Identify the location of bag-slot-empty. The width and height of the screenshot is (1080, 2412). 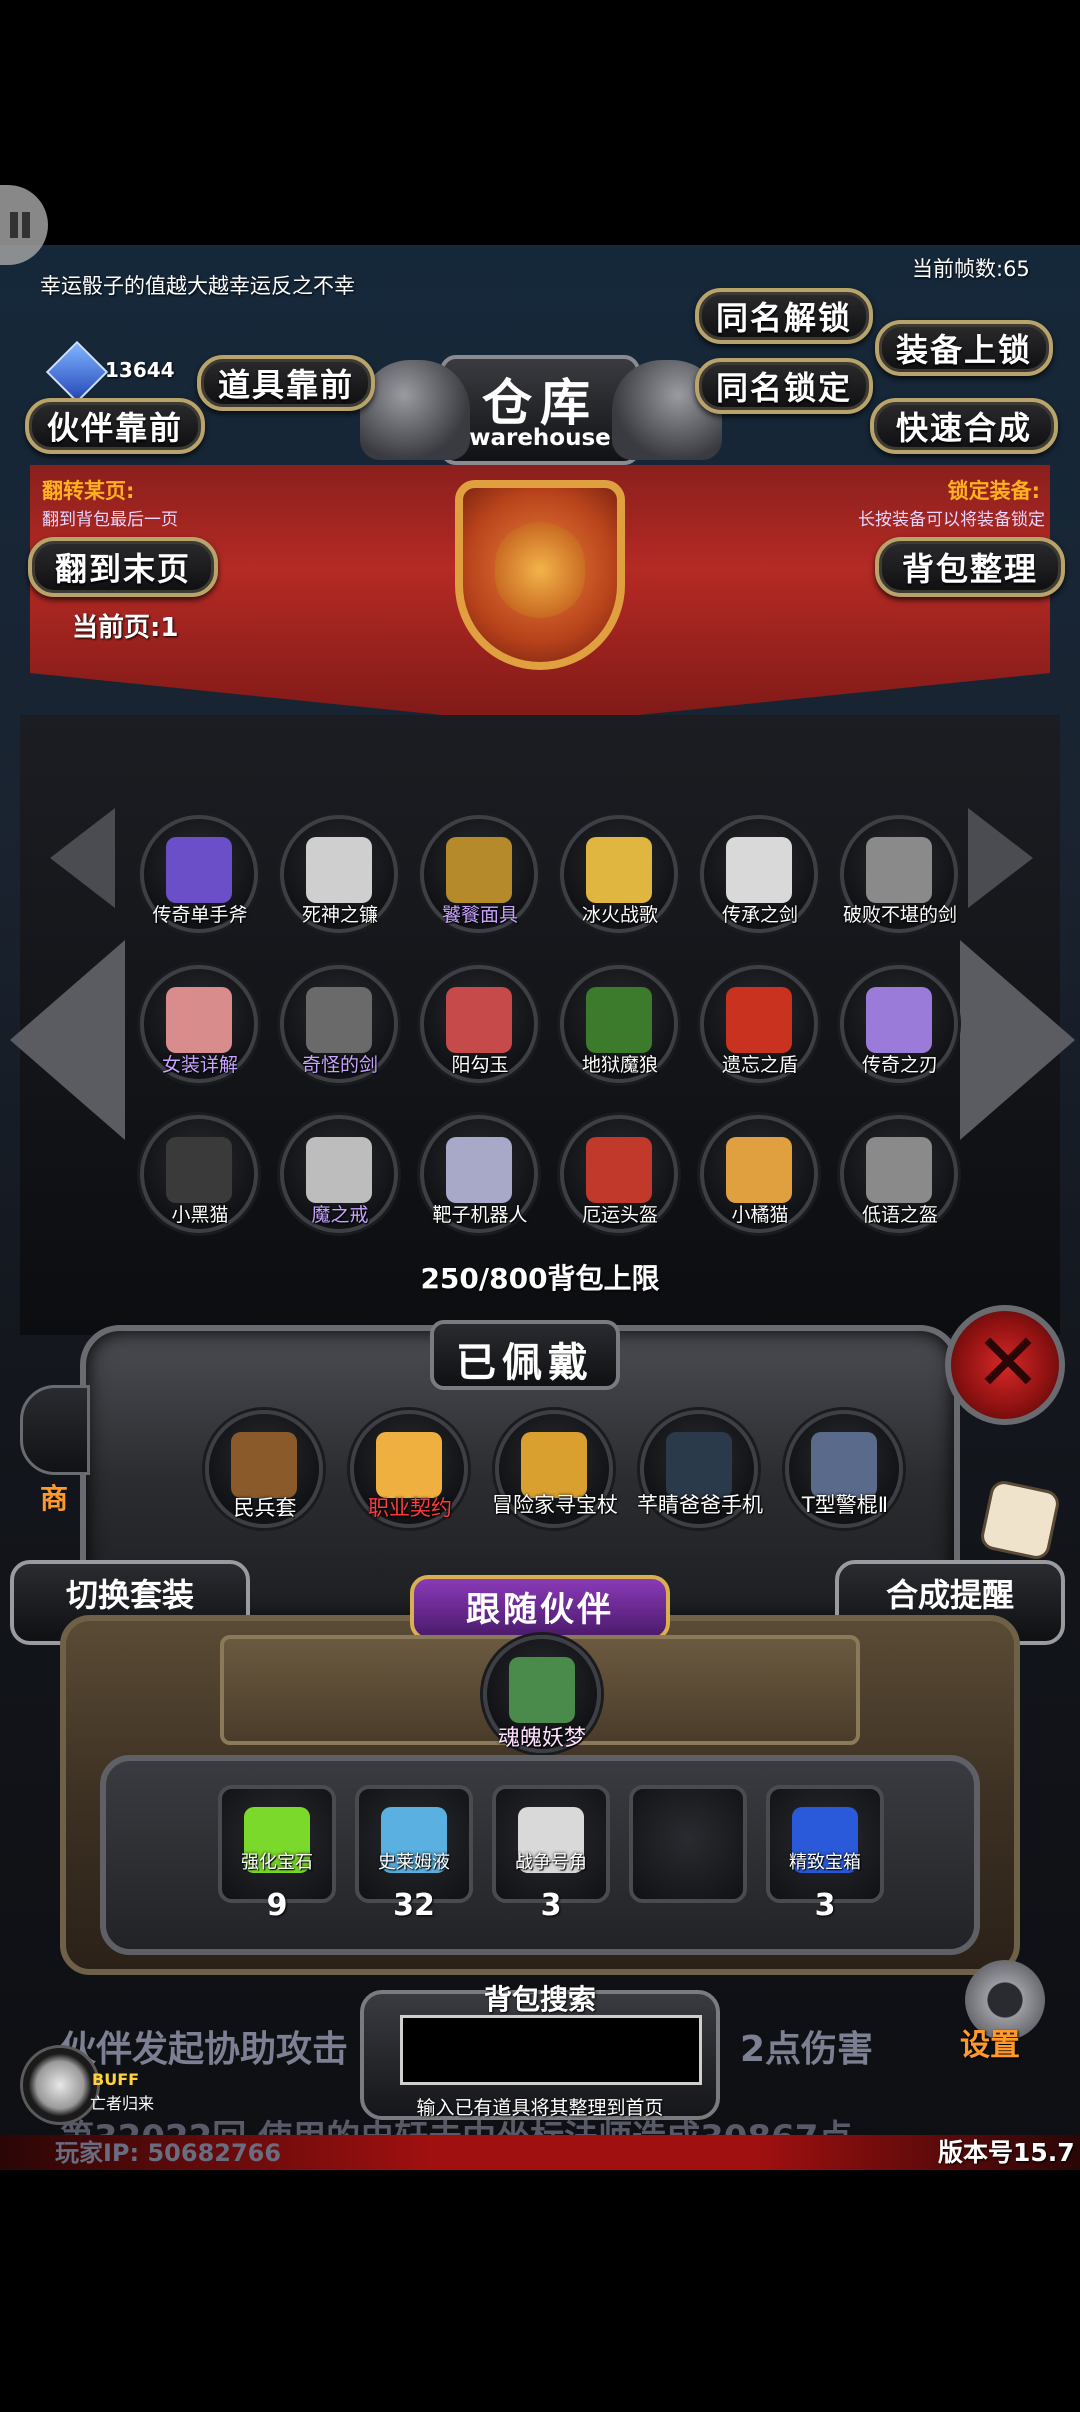
(688, 1844).